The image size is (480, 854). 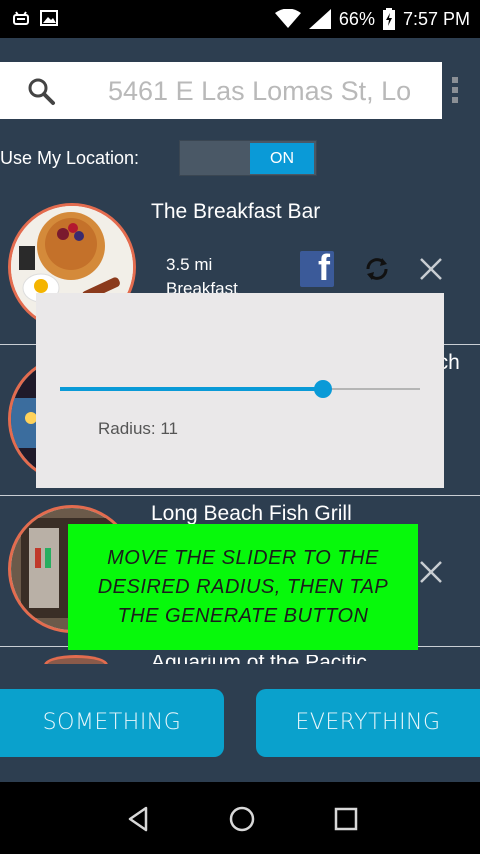 What do you see at coordinates (112, 723) in the screenshot?
I see `something-button: SOMETHING` at bounding box center [112, 723].